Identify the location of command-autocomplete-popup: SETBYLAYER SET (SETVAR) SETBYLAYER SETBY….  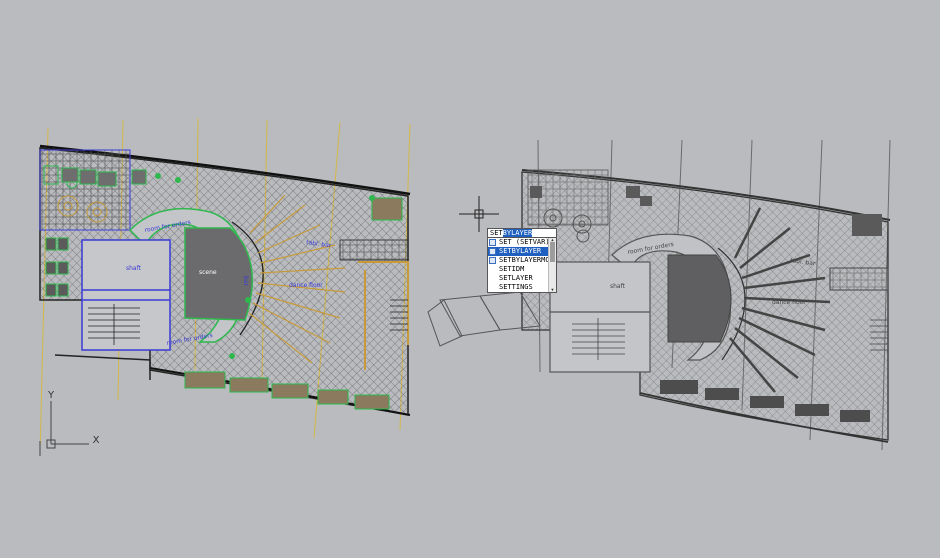
(522, 260).